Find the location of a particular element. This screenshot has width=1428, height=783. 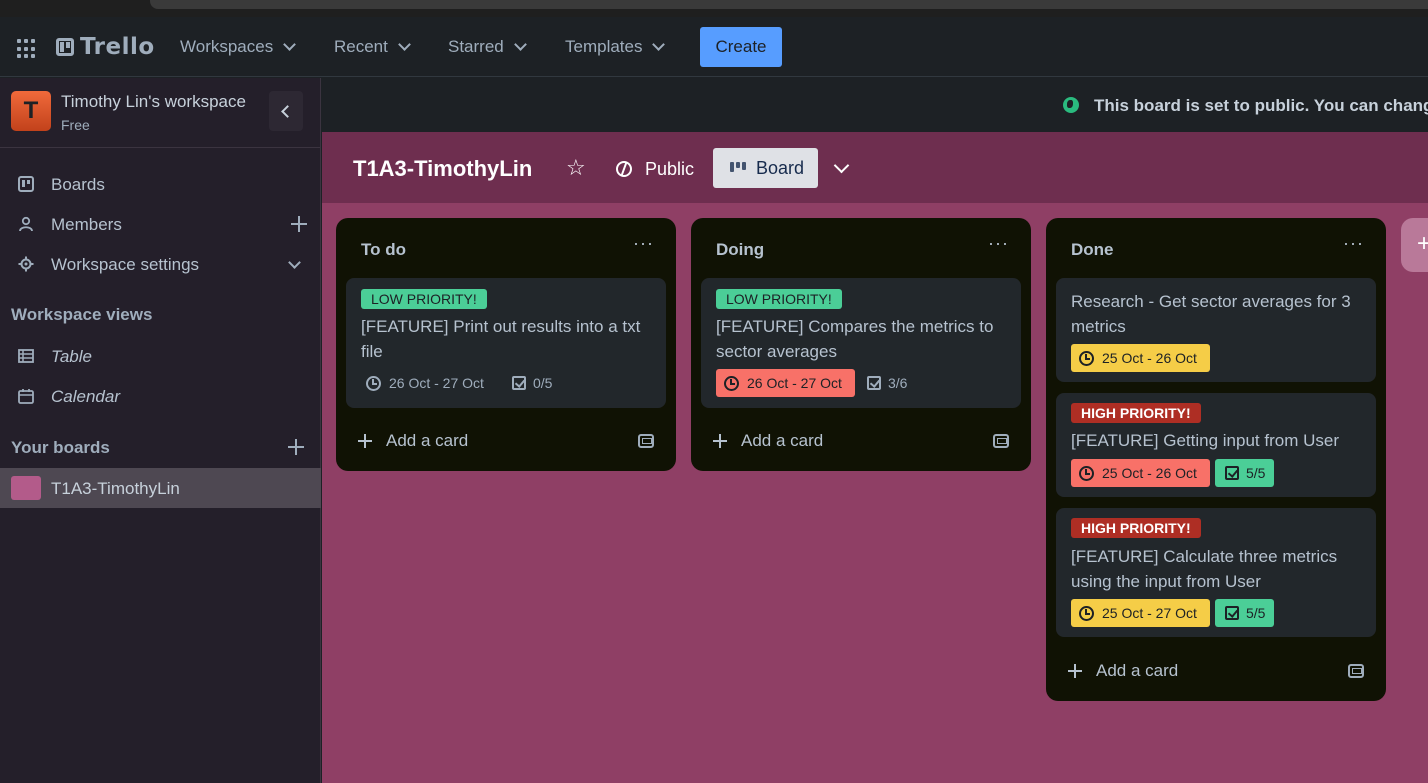

browser-tab-strip is located at coordinates (714, 8).